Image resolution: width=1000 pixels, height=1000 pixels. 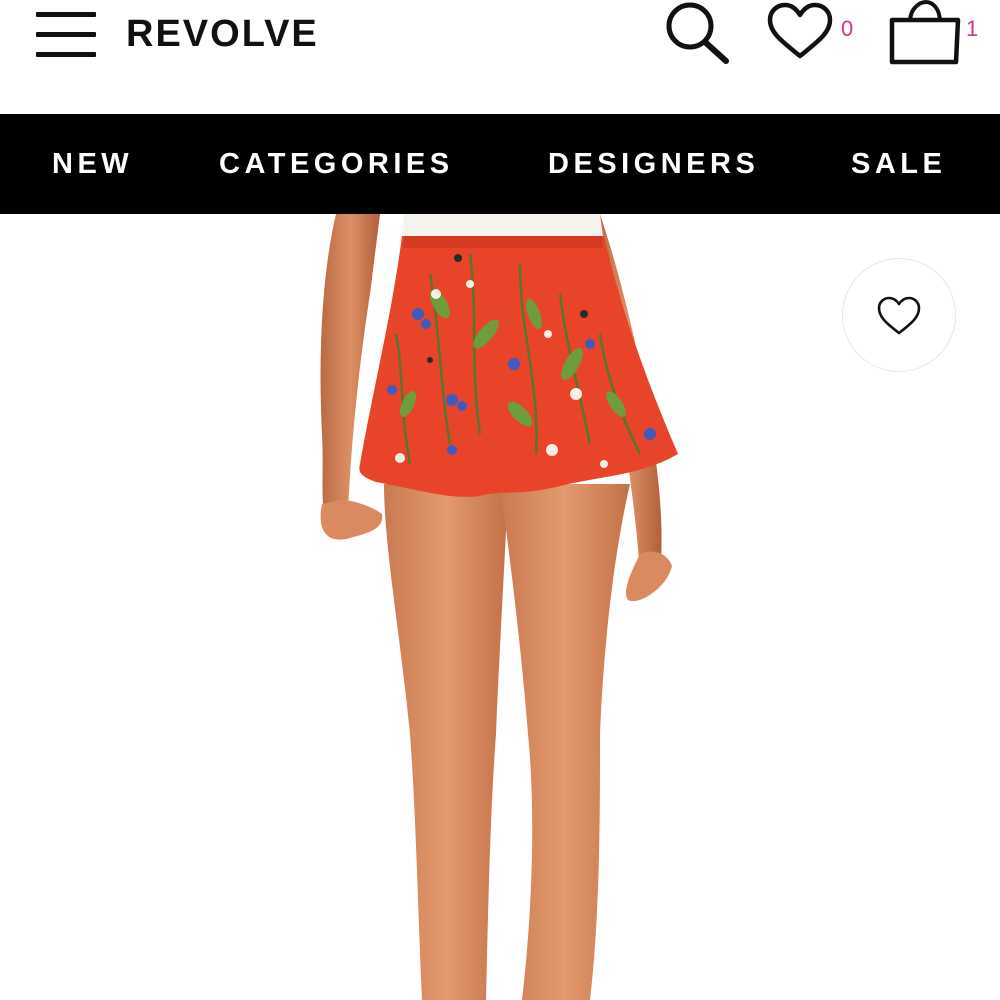 What do you see at coordinates (222, 34) in the screenshot?
I see `brand-logo: REVOLVE` at bounding box center [222, 34].